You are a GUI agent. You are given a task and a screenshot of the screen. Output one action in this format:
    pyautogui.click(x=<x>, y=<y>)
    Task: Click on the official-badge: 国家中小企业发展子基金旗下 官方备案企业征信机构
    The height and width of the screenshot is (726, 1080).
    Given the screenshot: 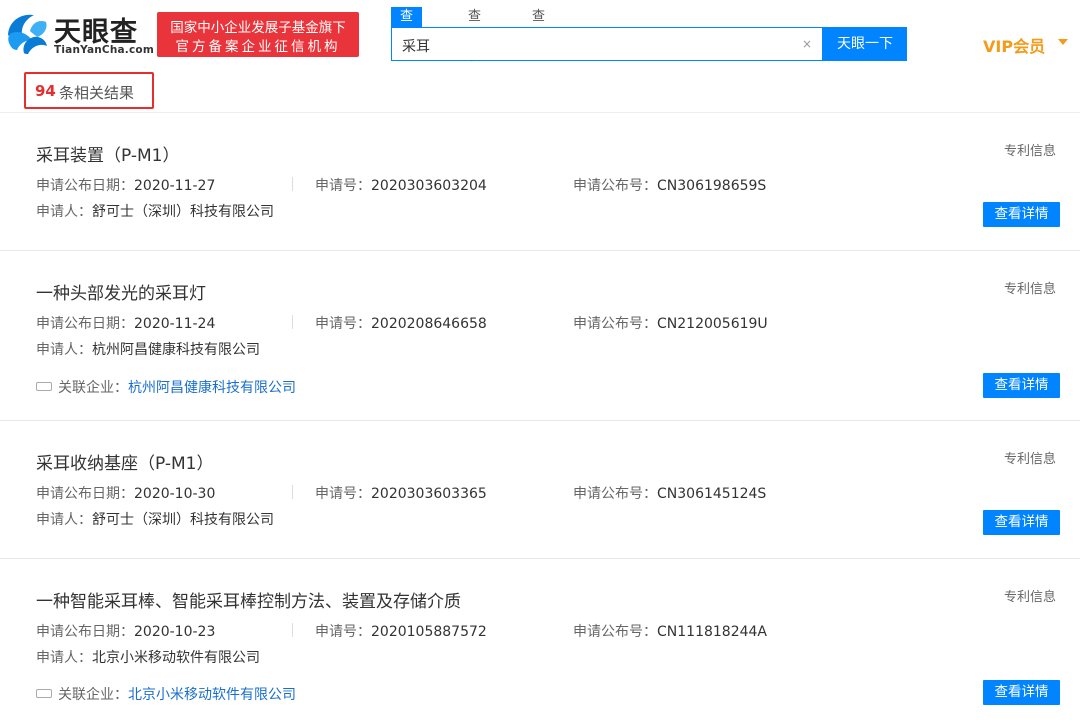 What is the action you would take?
    pyautogui.click(x=258, y=34)
    